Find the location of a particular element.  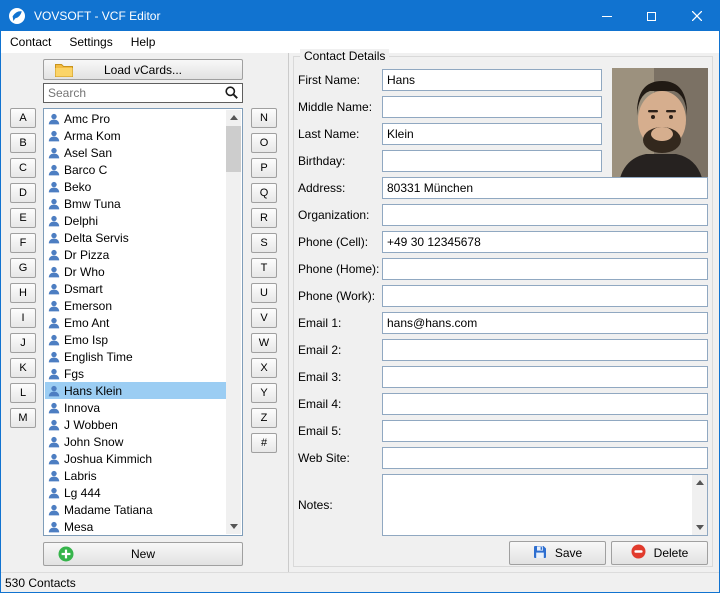

letter-button-g: G is located at coordinates (23, 268).